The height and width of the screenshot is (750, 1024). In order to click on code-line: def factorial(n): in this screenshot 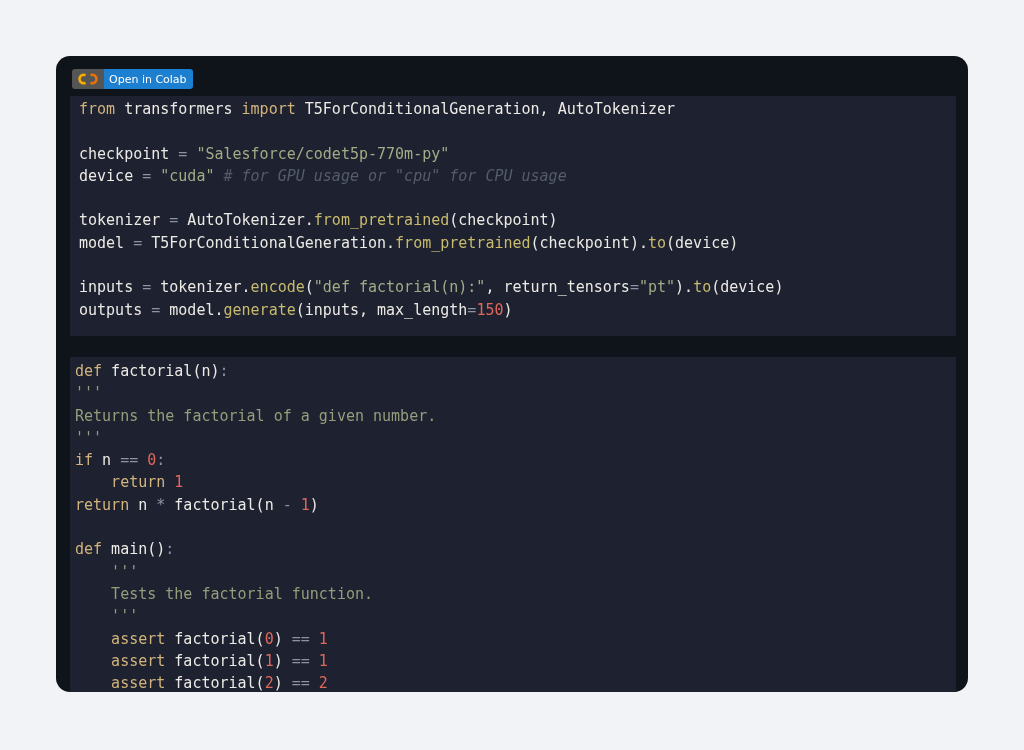, I will do `click(152, 371)`.